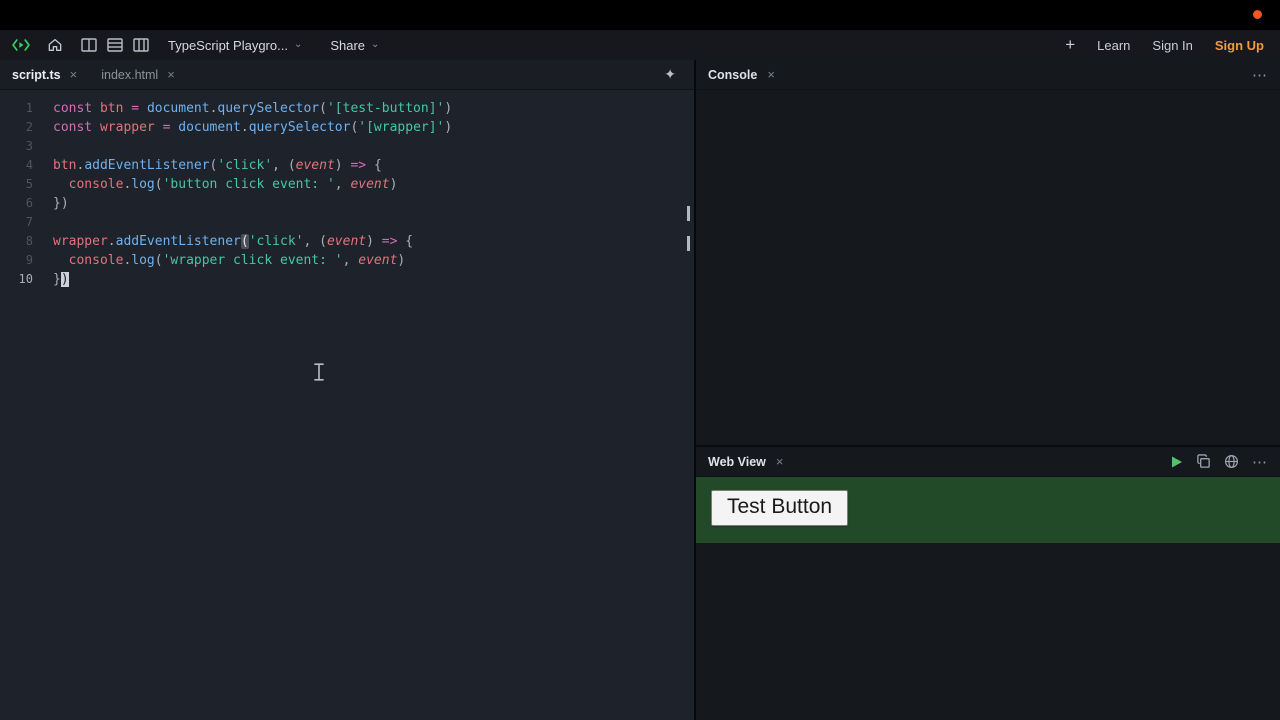  Describe the element at coordinates (348, 45) in the screenshot. I see `share-label: Share` at that location.